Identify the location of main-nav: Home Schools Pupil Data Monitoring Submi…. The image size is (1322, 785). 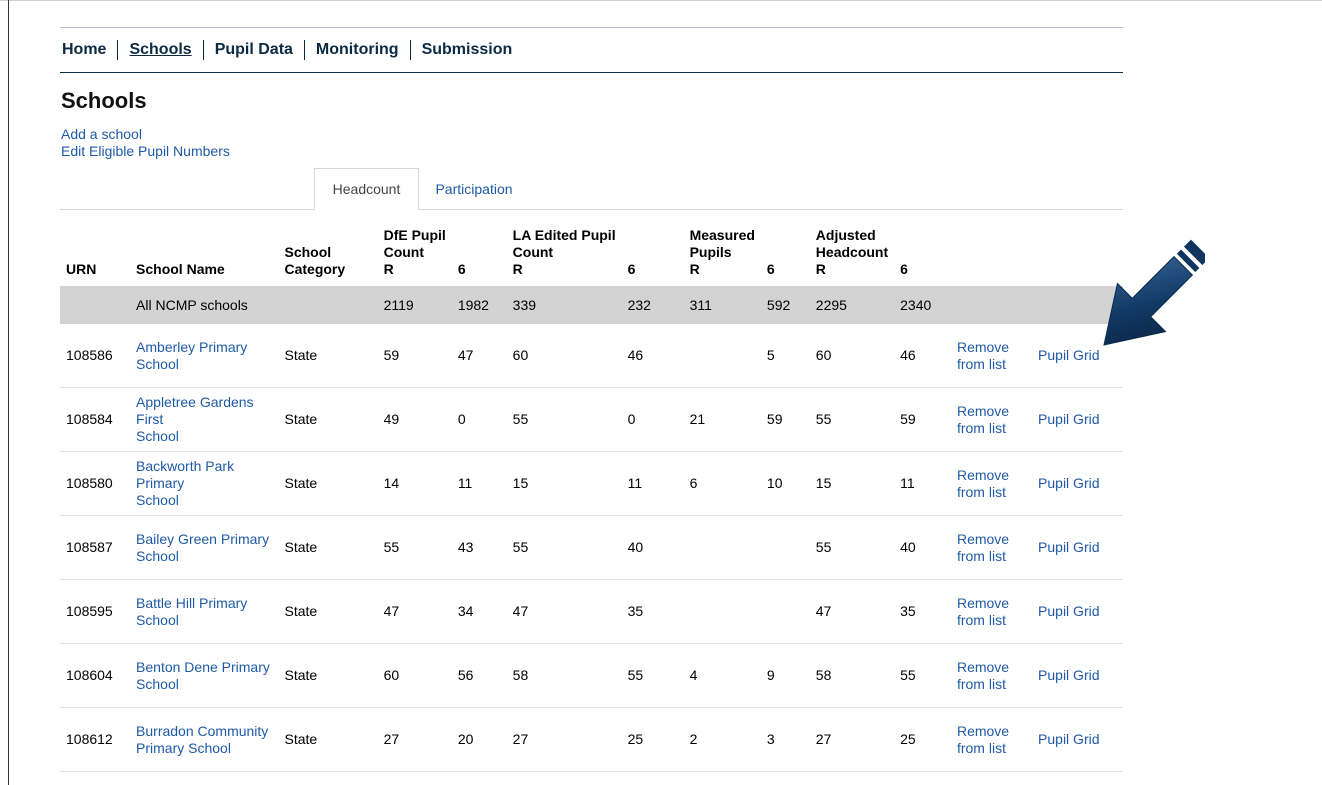
(591, 50).